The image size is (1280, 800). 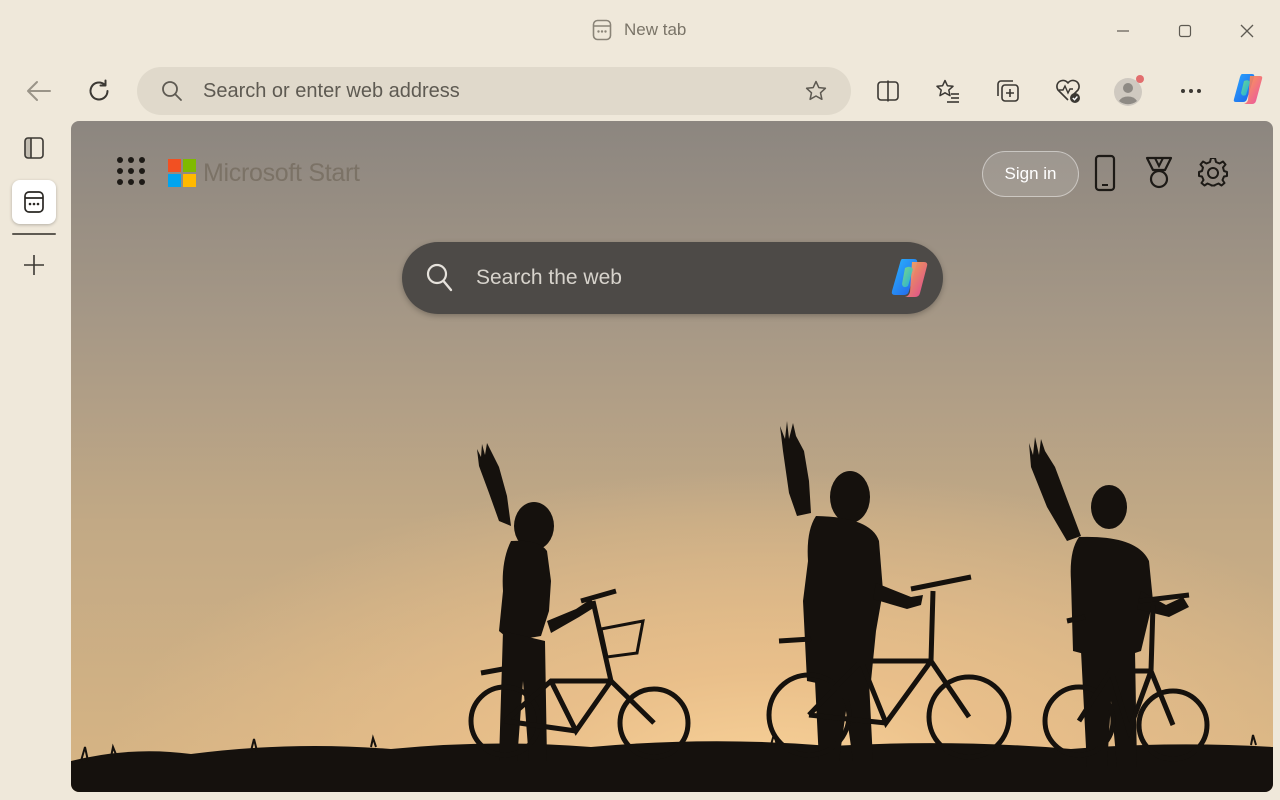 I want to click on split-screen-icon, so click(x=888, y=91).